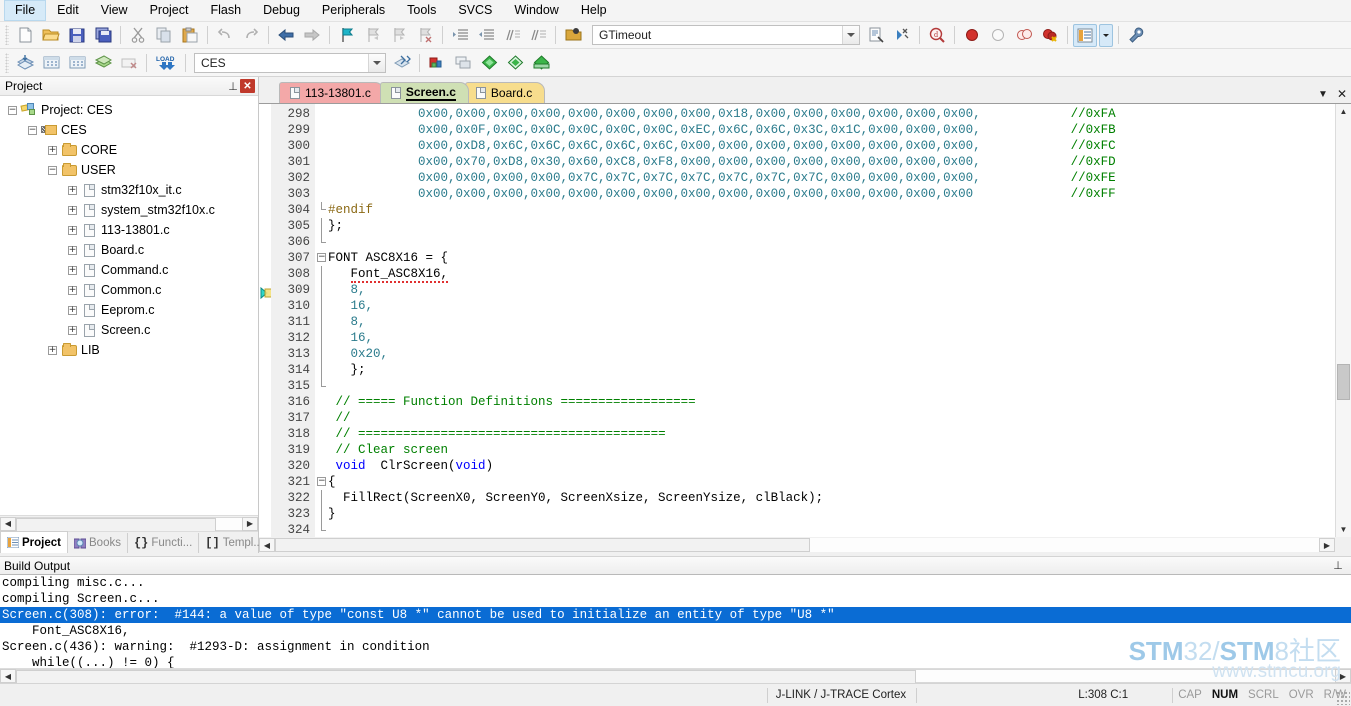  Describe the element at coordinates (1343, 111) in the screenshot. I see `scroll-up-icon: ▲` at that location.